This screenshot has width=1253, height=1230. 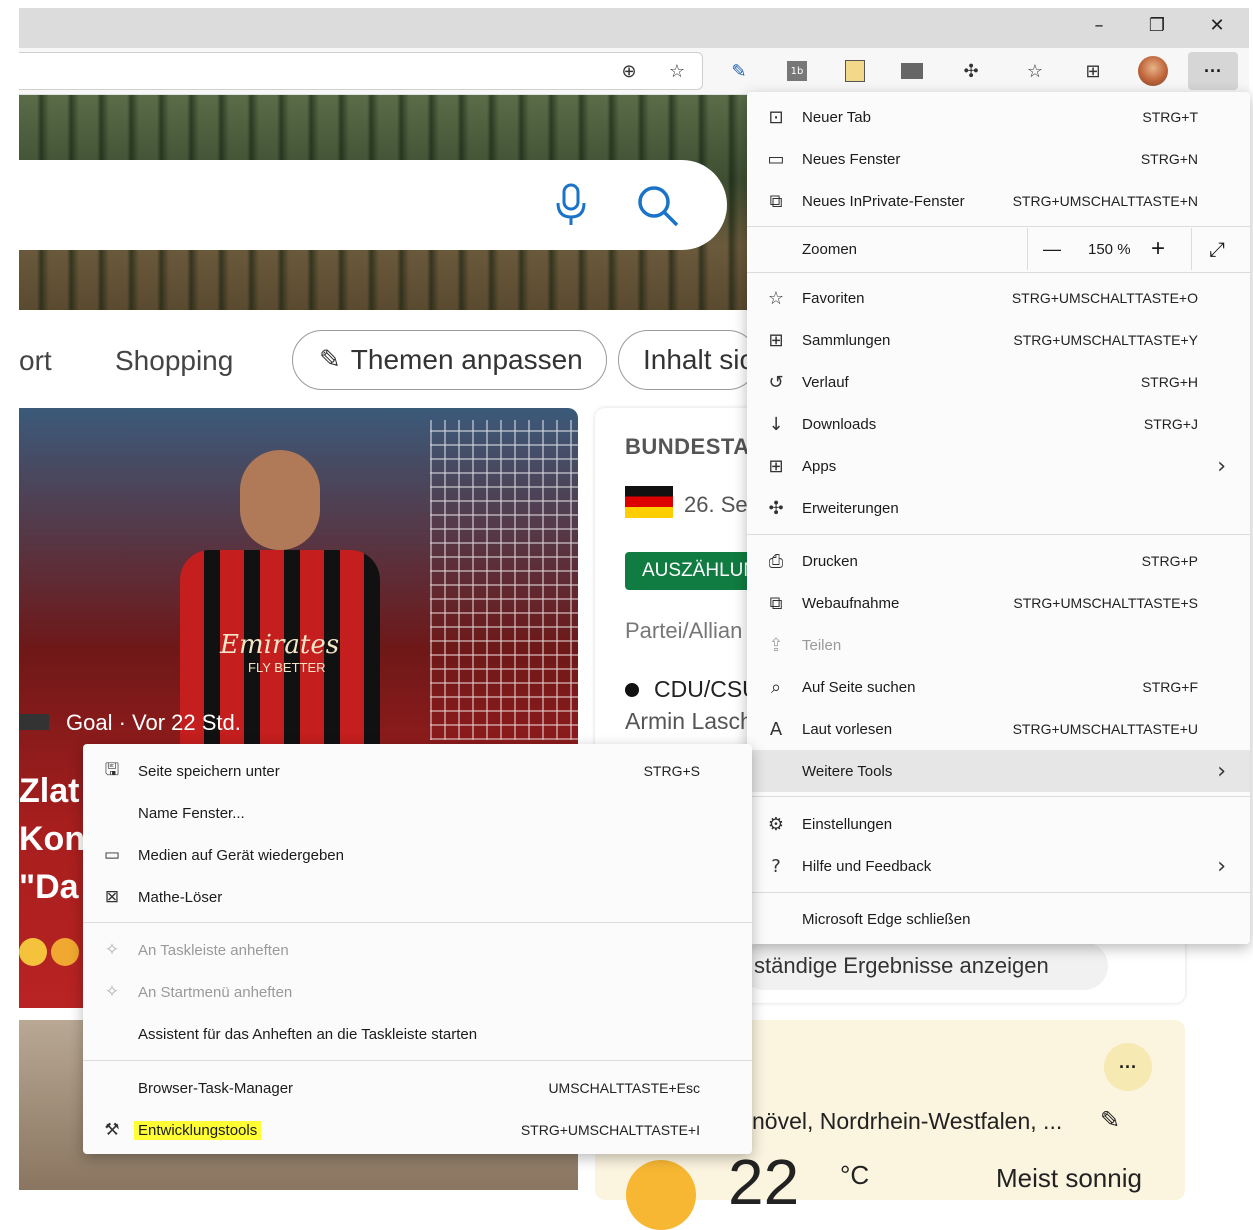 I want to click on submenu-item-pin-taskbar: ✧ An Taskleiste anheften, so click(x=417, y=950).